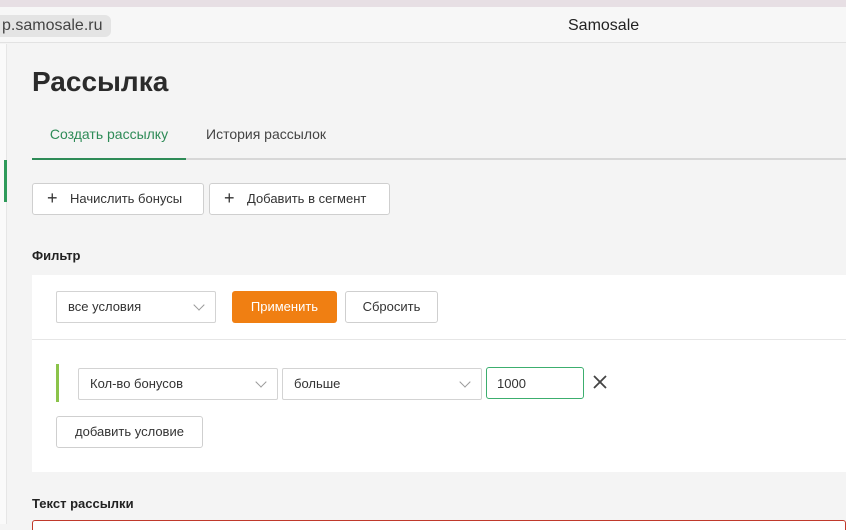  Describe the element at coordinates (423, 3) in the screenshot. I see `browser-top-strip` at that location.